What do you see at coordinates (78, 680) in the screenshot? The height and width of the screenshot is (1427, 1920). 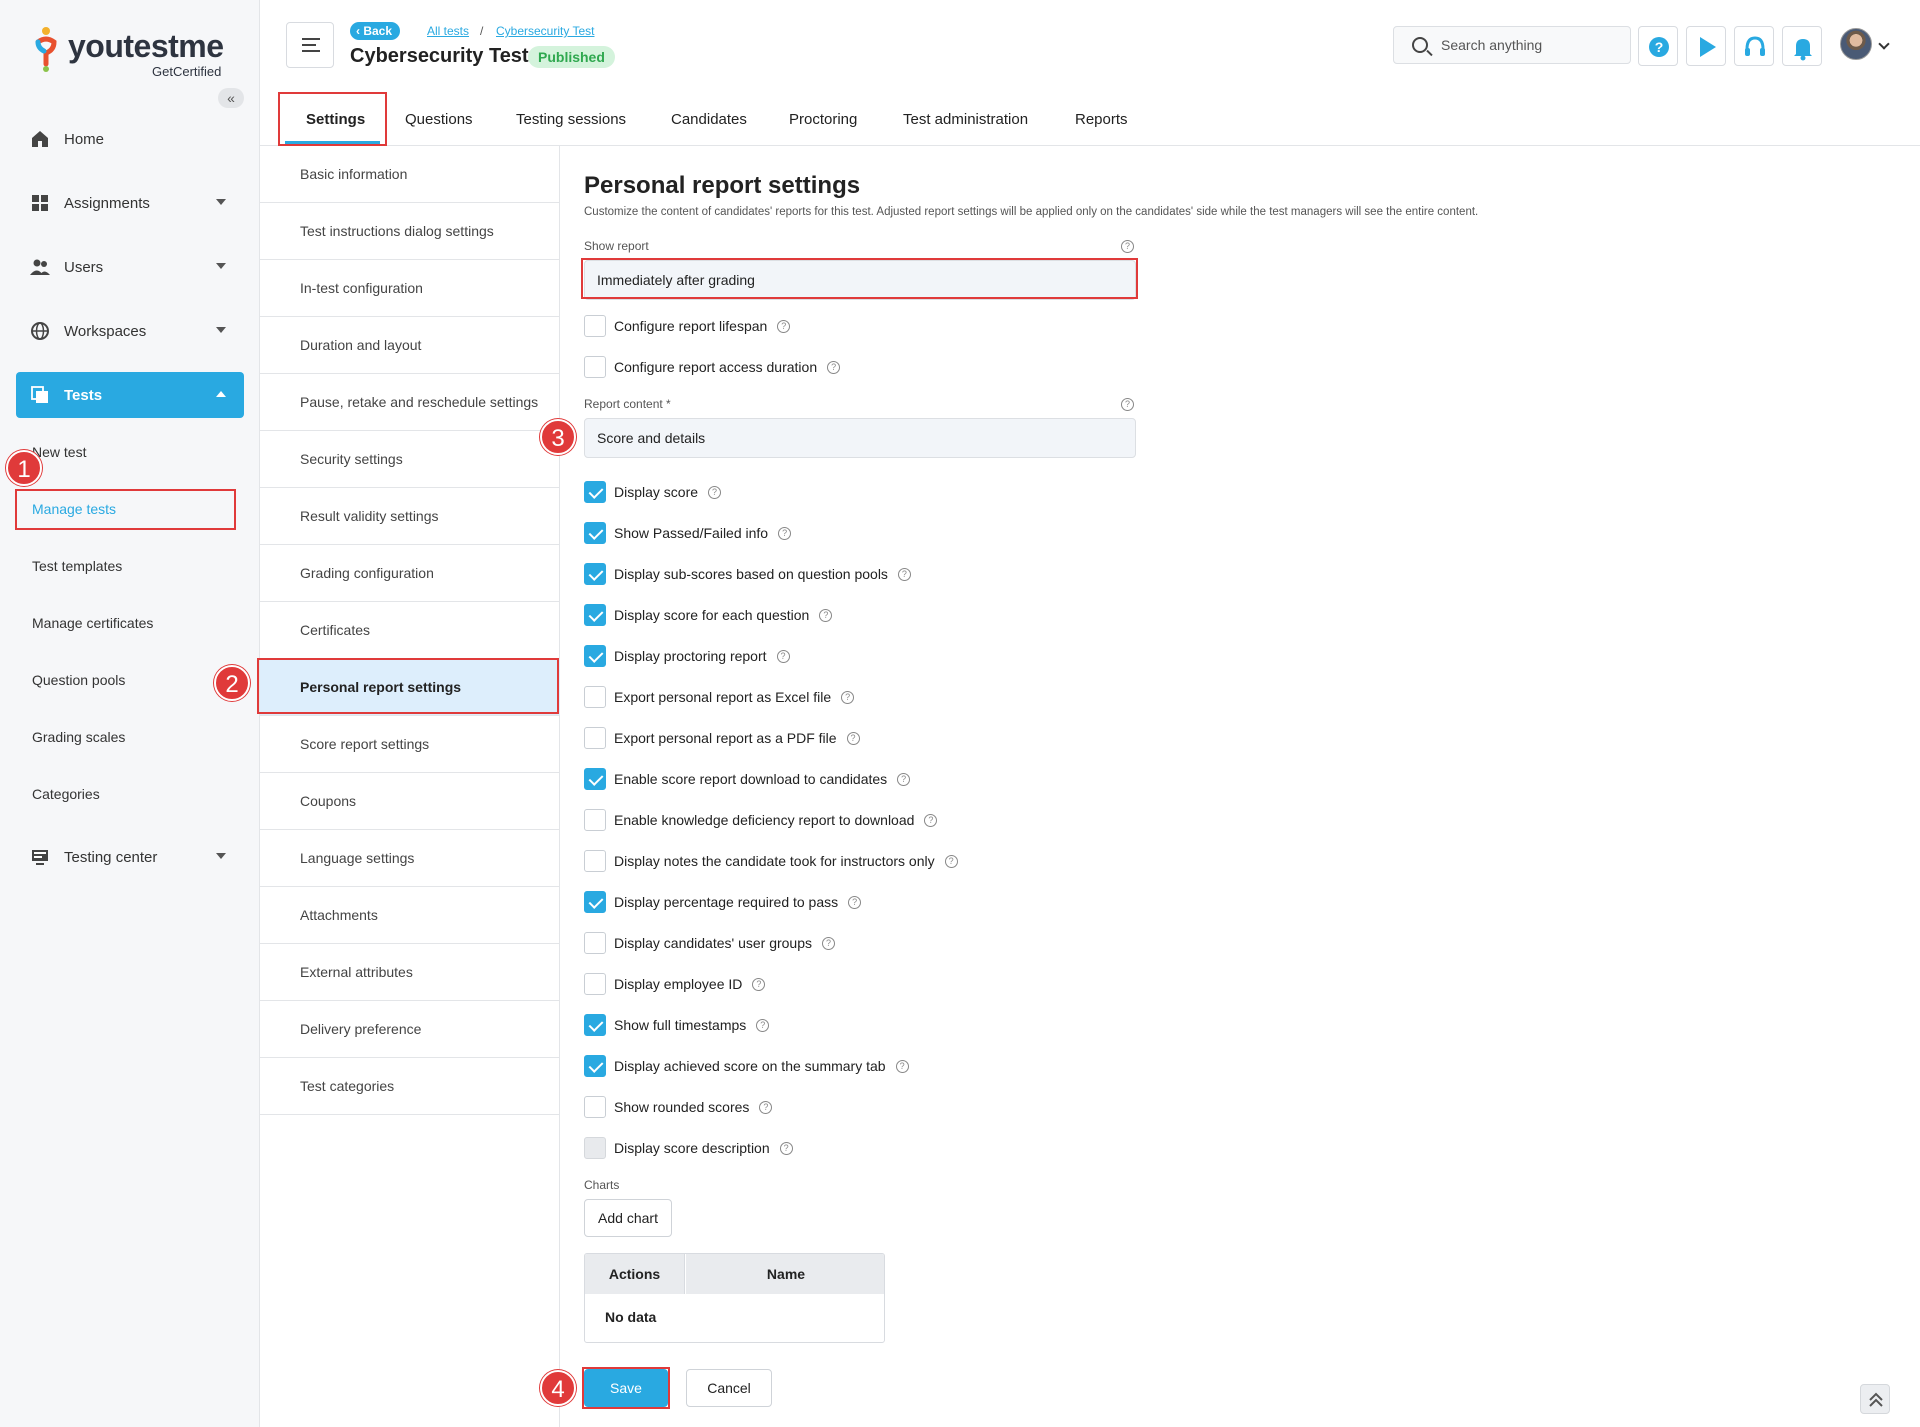 I see `sidebar-subitem-question-pools: Question pools` at bounding box center [78, 680].